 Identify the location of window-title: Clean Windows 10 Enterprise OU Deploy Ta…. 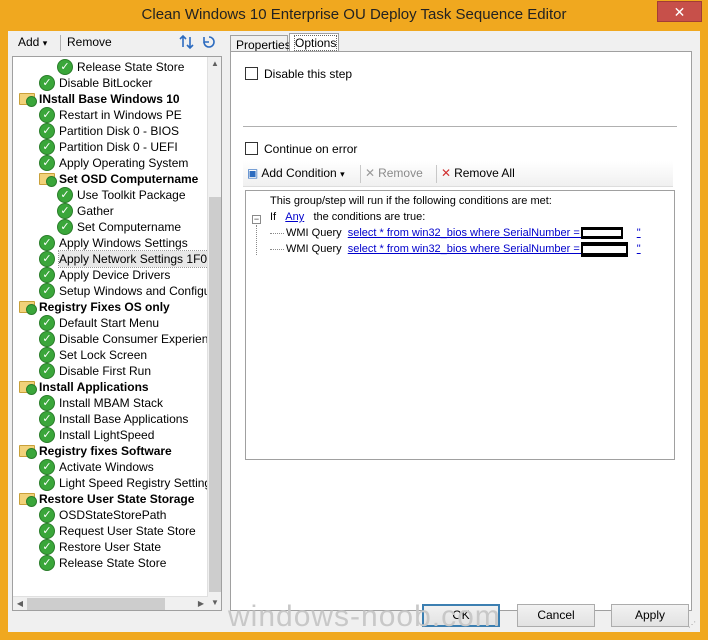
(354, 14).